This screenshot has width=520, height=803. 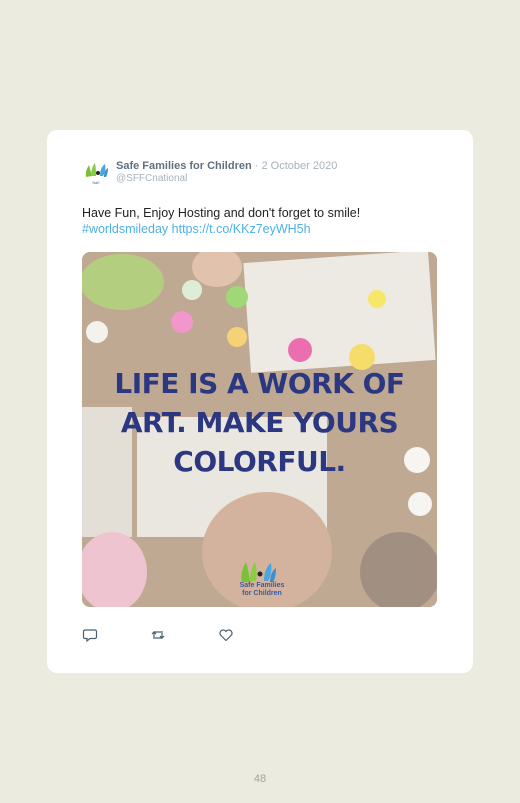 I want to click on quote-line-1: LIFE IS A WORK OF, so click(x=259, y=383).